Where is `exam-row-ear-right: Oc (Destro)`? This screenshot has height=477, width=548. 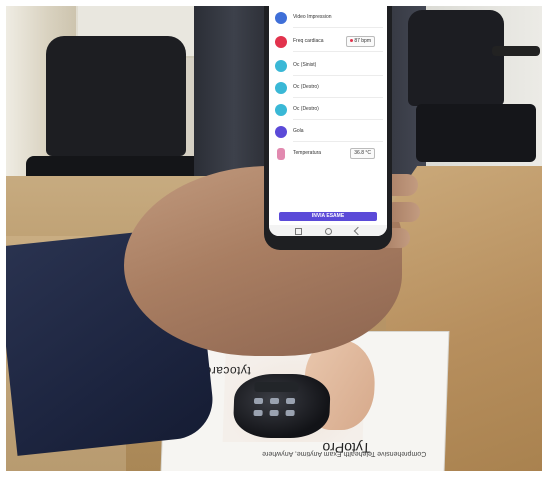 exam-row-ear-right: Oc (Destro) is located at coordinates (329, 89).